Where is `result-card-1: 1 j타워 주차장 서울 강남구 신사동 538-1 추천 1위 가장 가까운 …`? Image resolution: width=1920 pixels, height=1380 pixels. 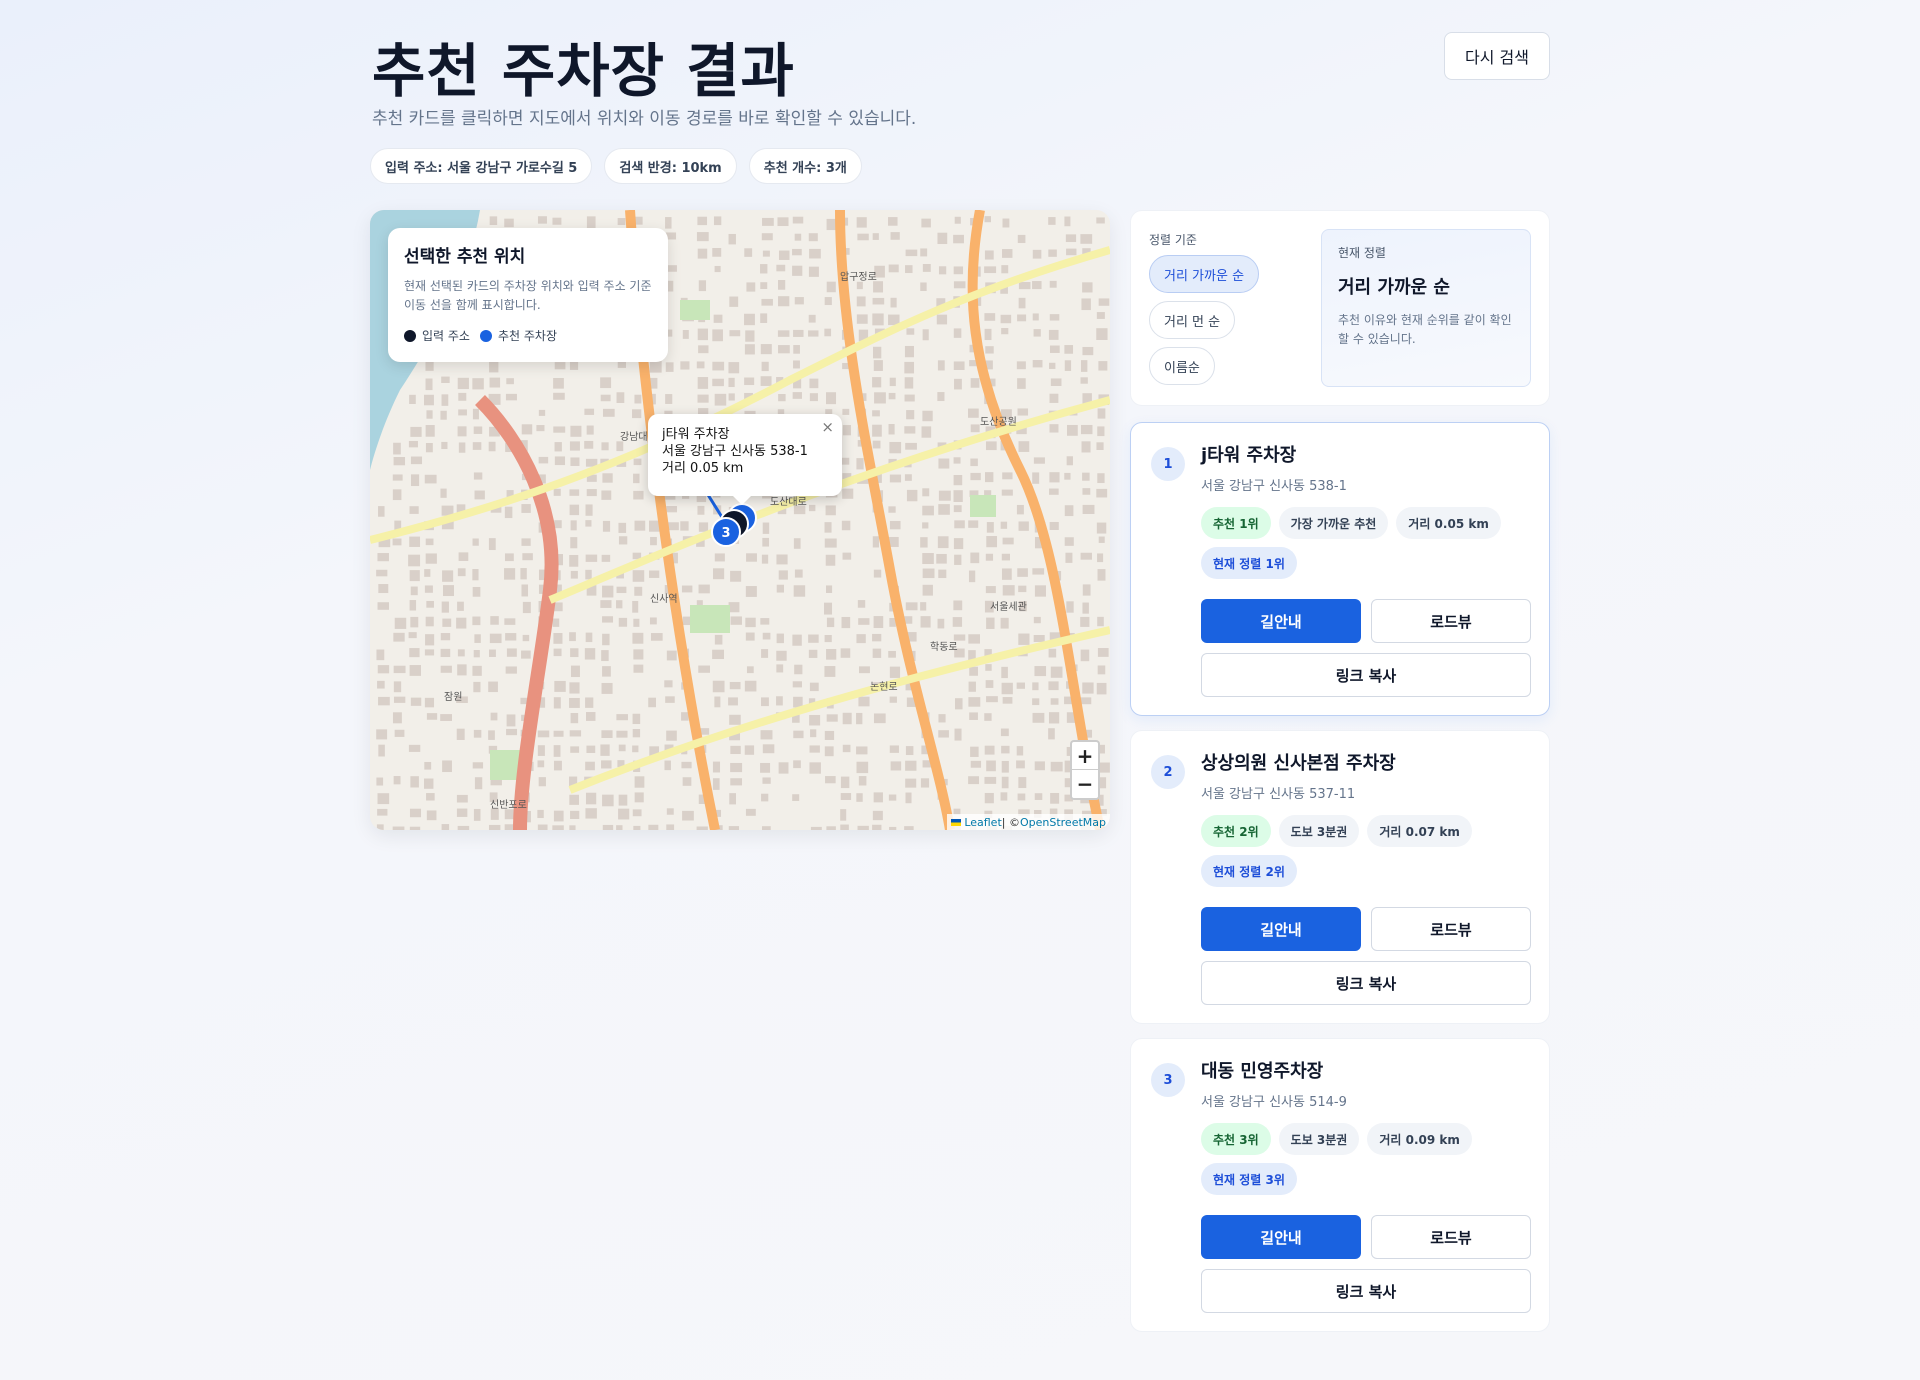
result-card-1: 1 j타워 주차장 서울 강남구 신사동 538-1 추천 1위 가장 가까운 … is located at coordinates (1340, 569).